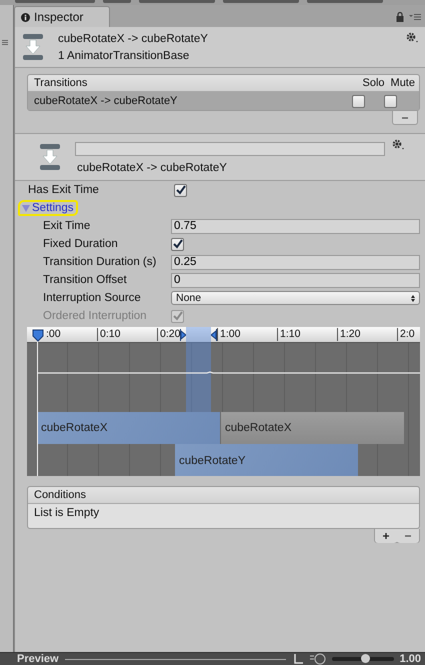 The width and height of the screenshot is (425, 665). I want to click on speed-slider, so click(363, 659).